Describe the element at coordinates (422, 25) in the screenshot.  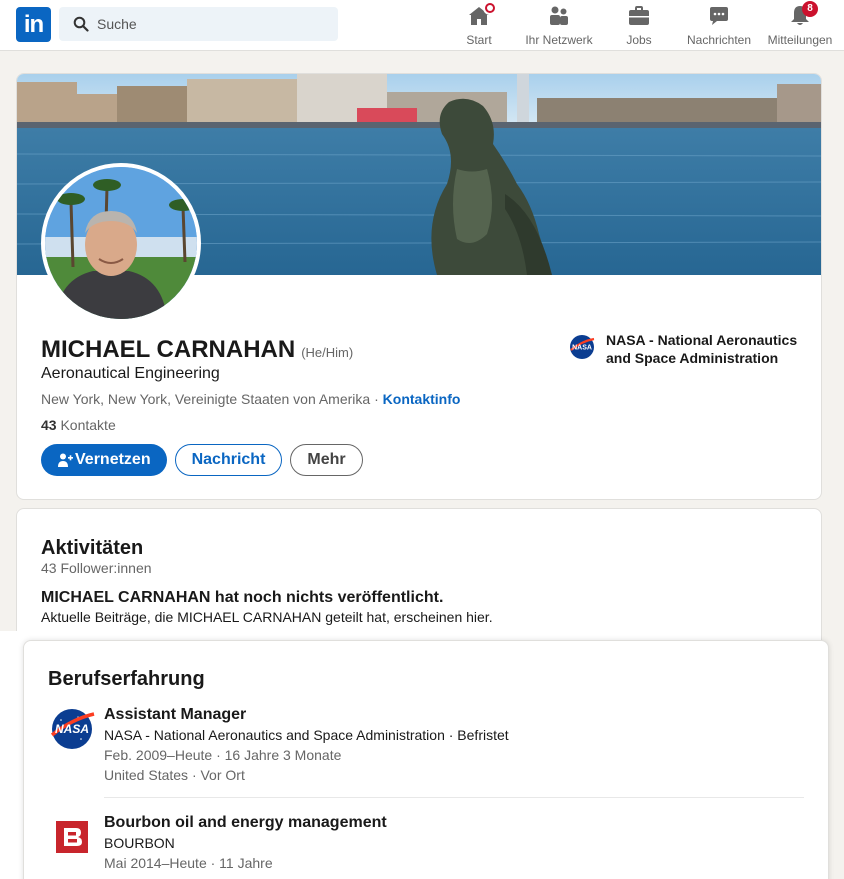
I see `top-nav: in Start Ihr Netzwerk` at that location.